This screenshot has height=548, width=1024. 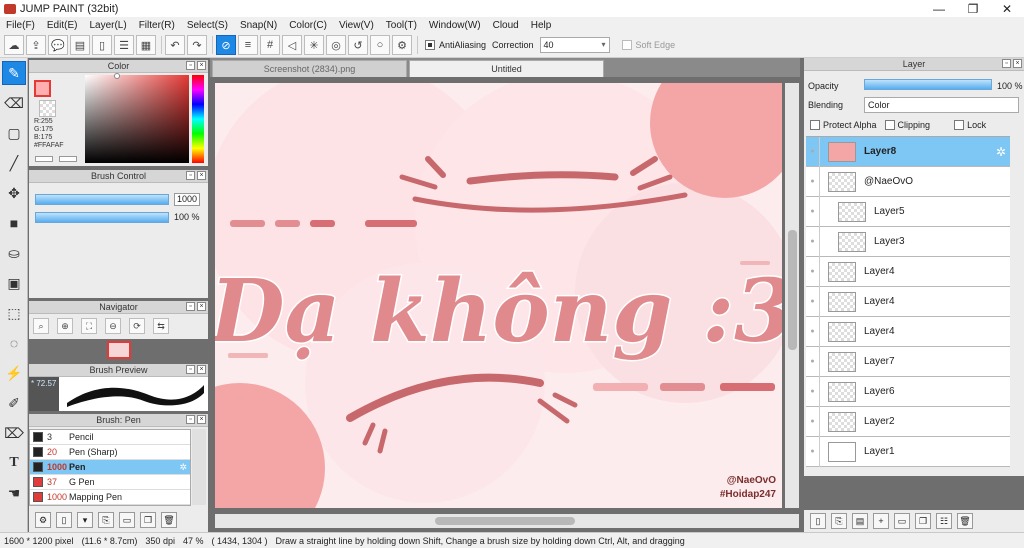 What do you see at coordinates (908, 211) in the screenshot?
I see `layer-row-layer5: ● Layer5` at bounding box center [908, 211].